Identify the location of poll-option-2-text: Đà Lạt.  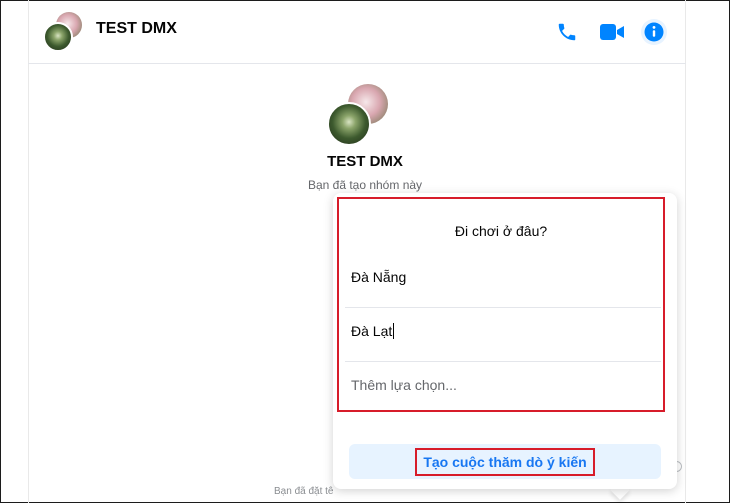
(372, 331).